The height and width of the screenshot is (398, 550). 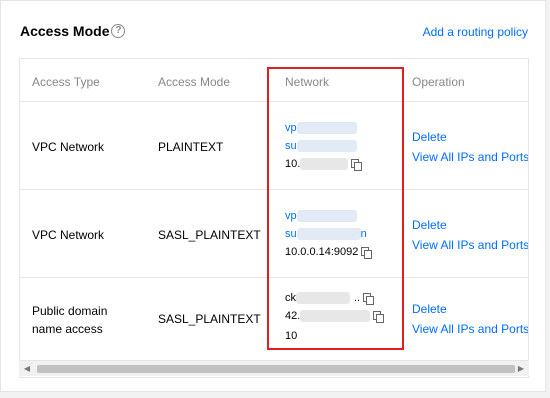 What do you see at coordinates (191, 147) in the screenshot?
I see `access-mode-cell: PLAINTEXT` at bounding box center [191, 147].